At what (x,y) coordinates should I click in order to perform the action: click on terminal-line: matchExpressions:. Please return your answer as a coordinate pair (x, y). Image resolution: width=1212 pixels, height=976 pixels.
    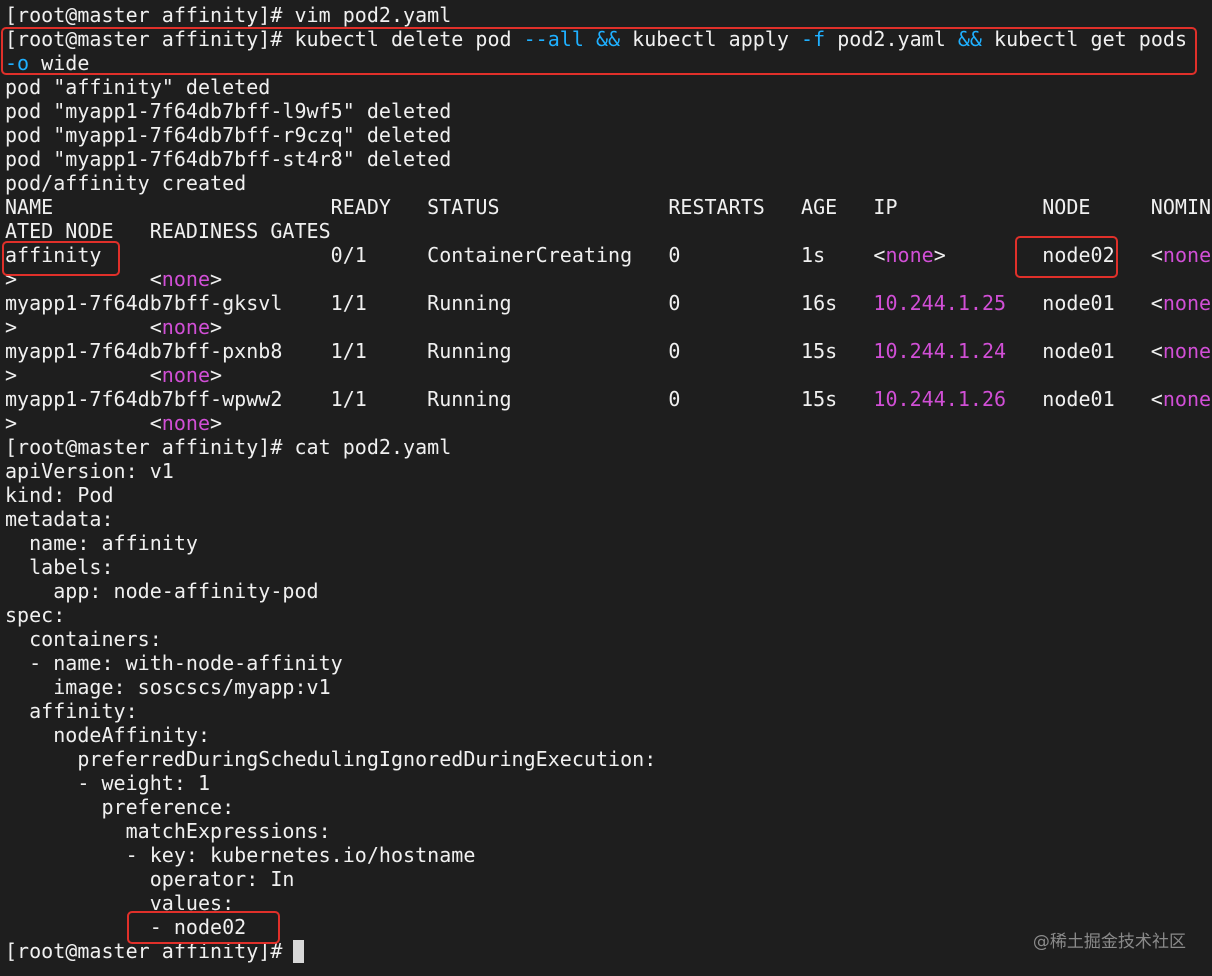
    Looking at the image, I should click on (168, 831).